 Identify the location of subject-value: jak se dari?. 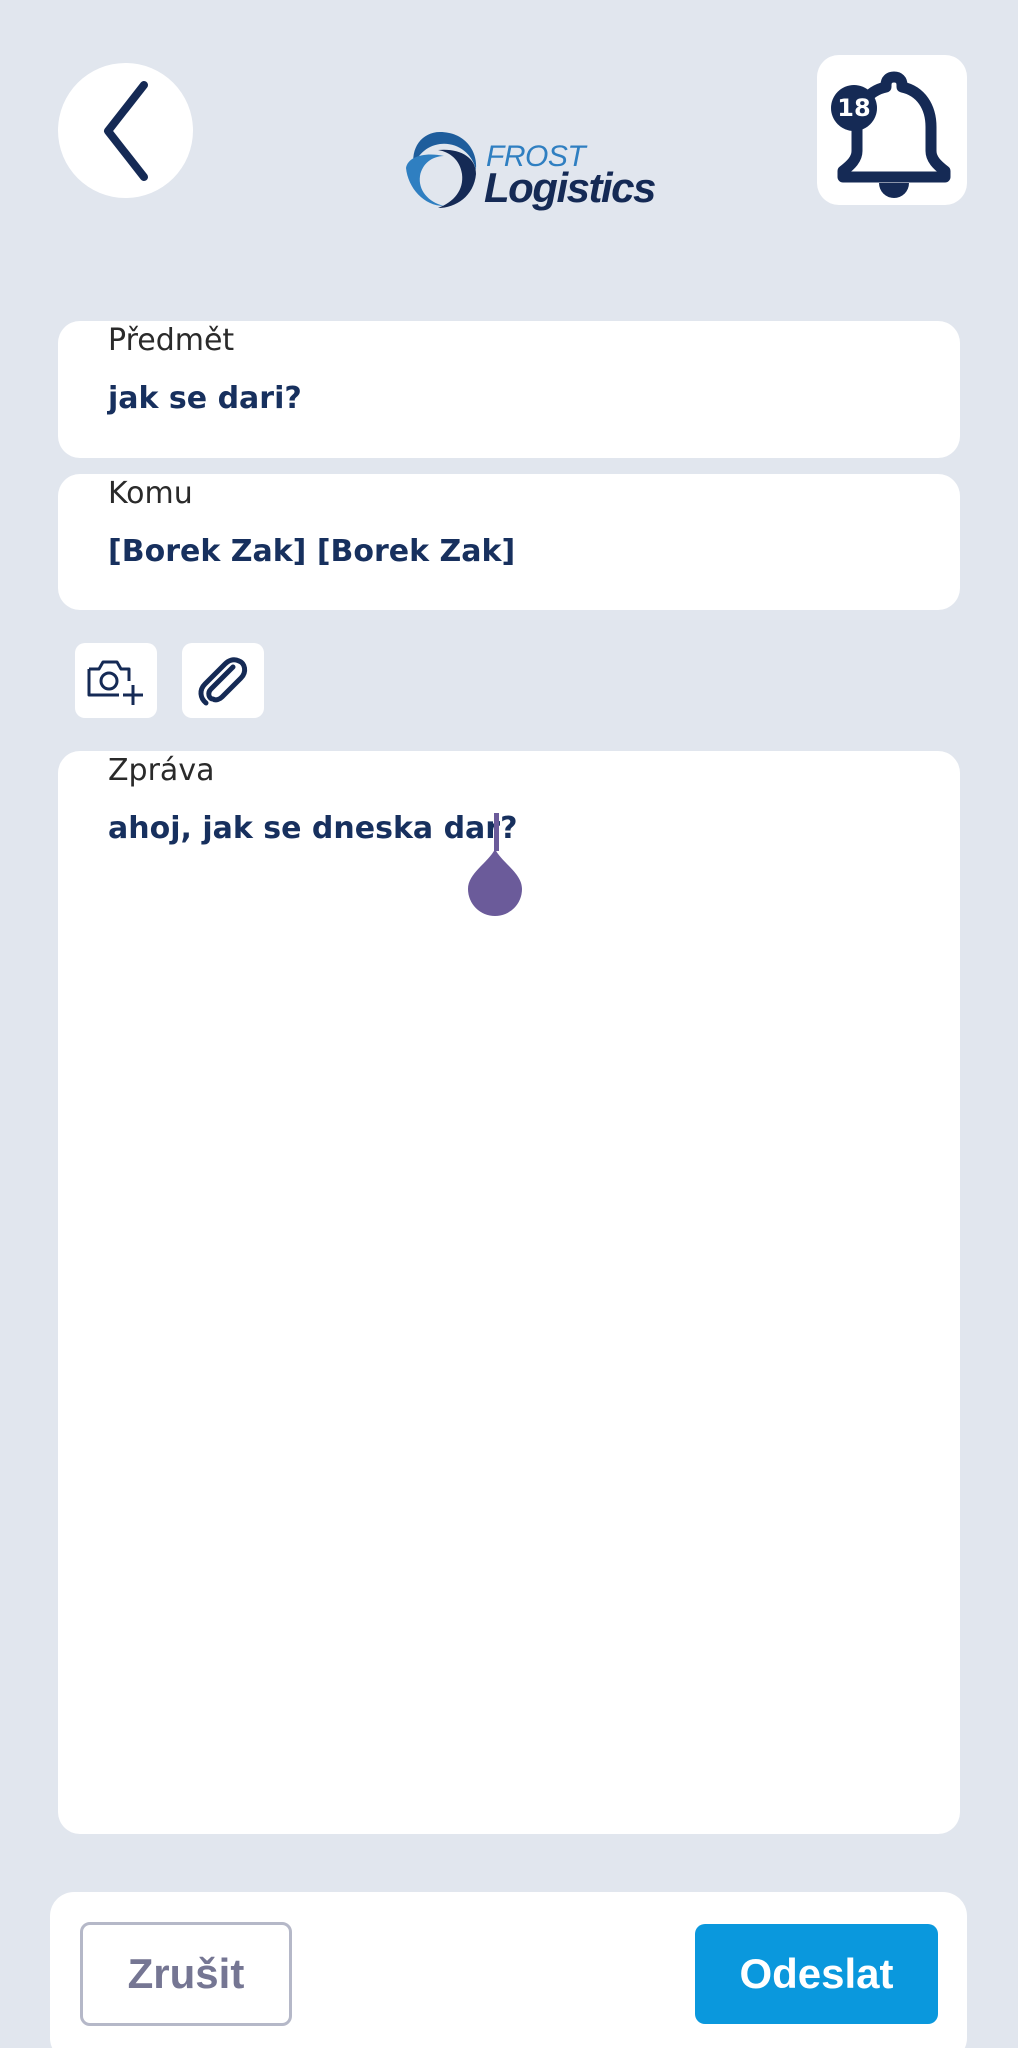
(205, 398).